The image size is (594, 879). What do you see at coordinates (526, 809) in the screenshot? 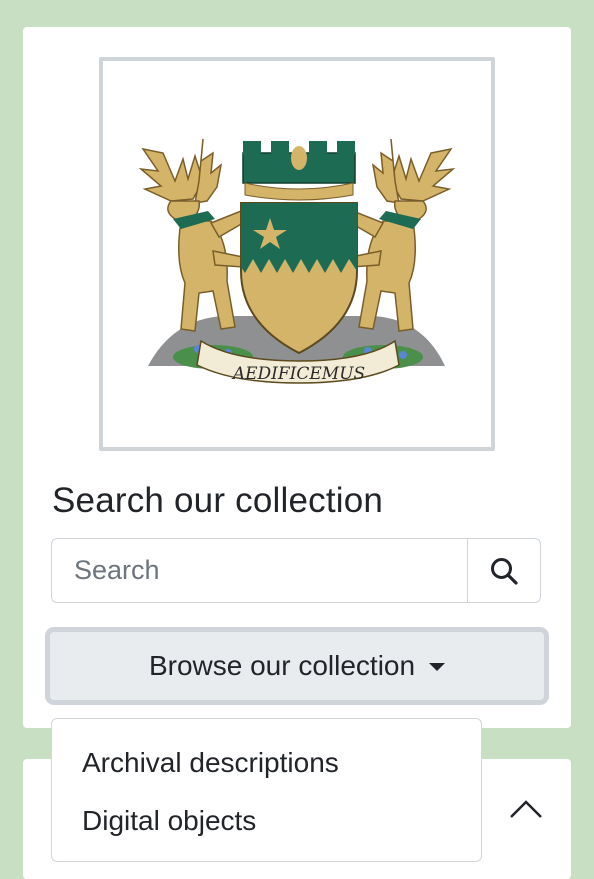
I see `chevron-up-icon` at bounding box center [526, 809].